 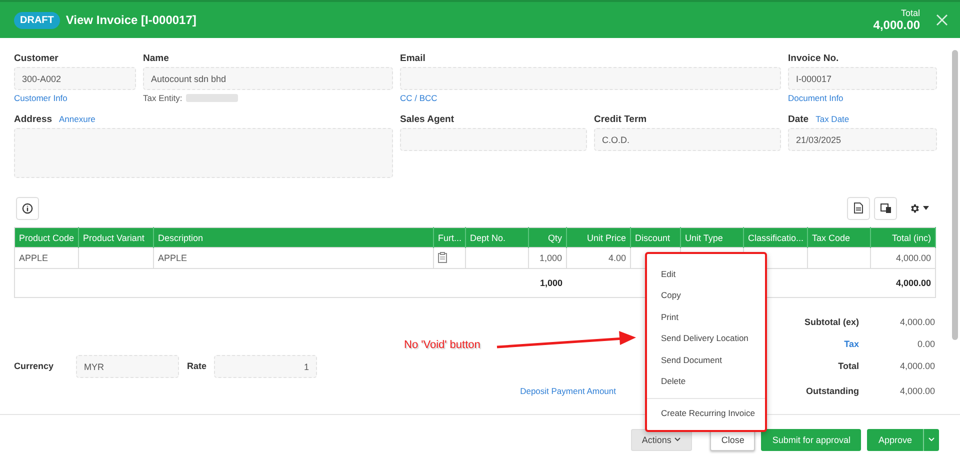 What do you see at coordinates (419, 98) in the screenshot?
I see `field-link: CC / BCC` at bounding box center [419, 98].